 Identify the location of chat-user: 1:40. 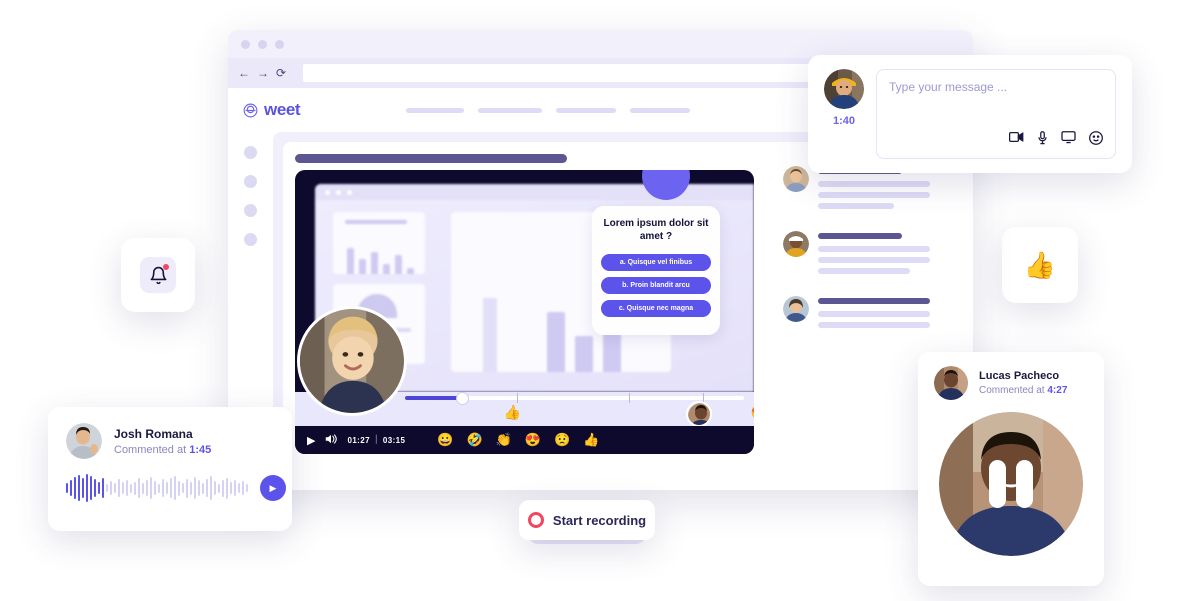
(844, 114).